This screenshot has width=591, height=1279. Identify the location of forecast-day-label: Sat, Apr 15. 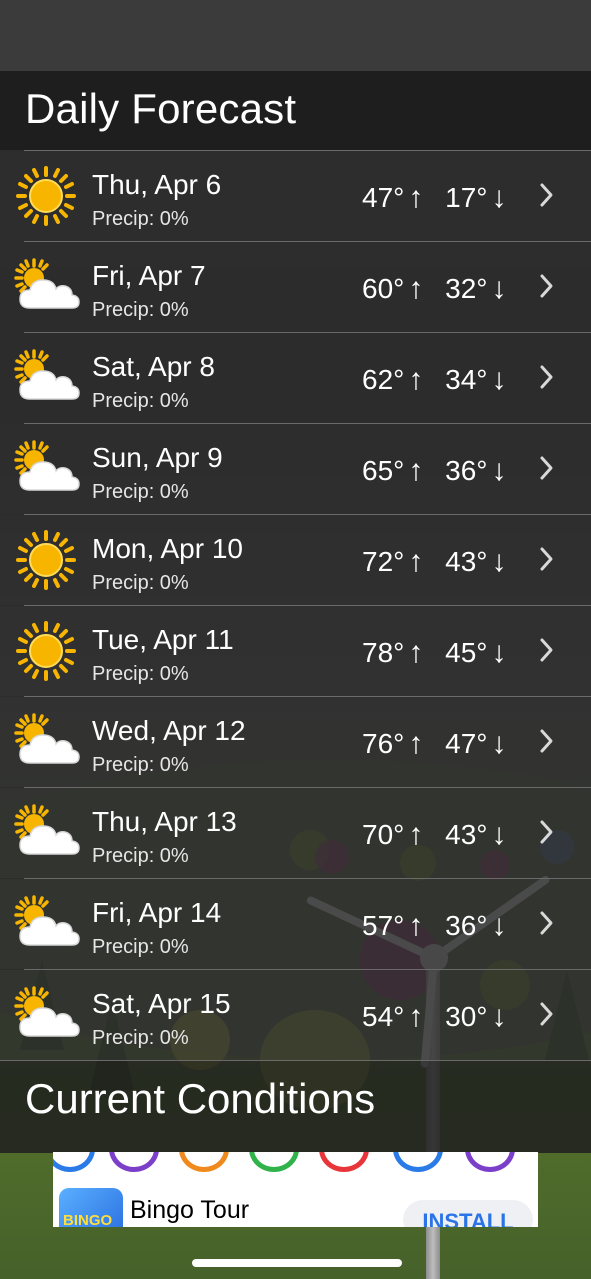
(161, 1003).